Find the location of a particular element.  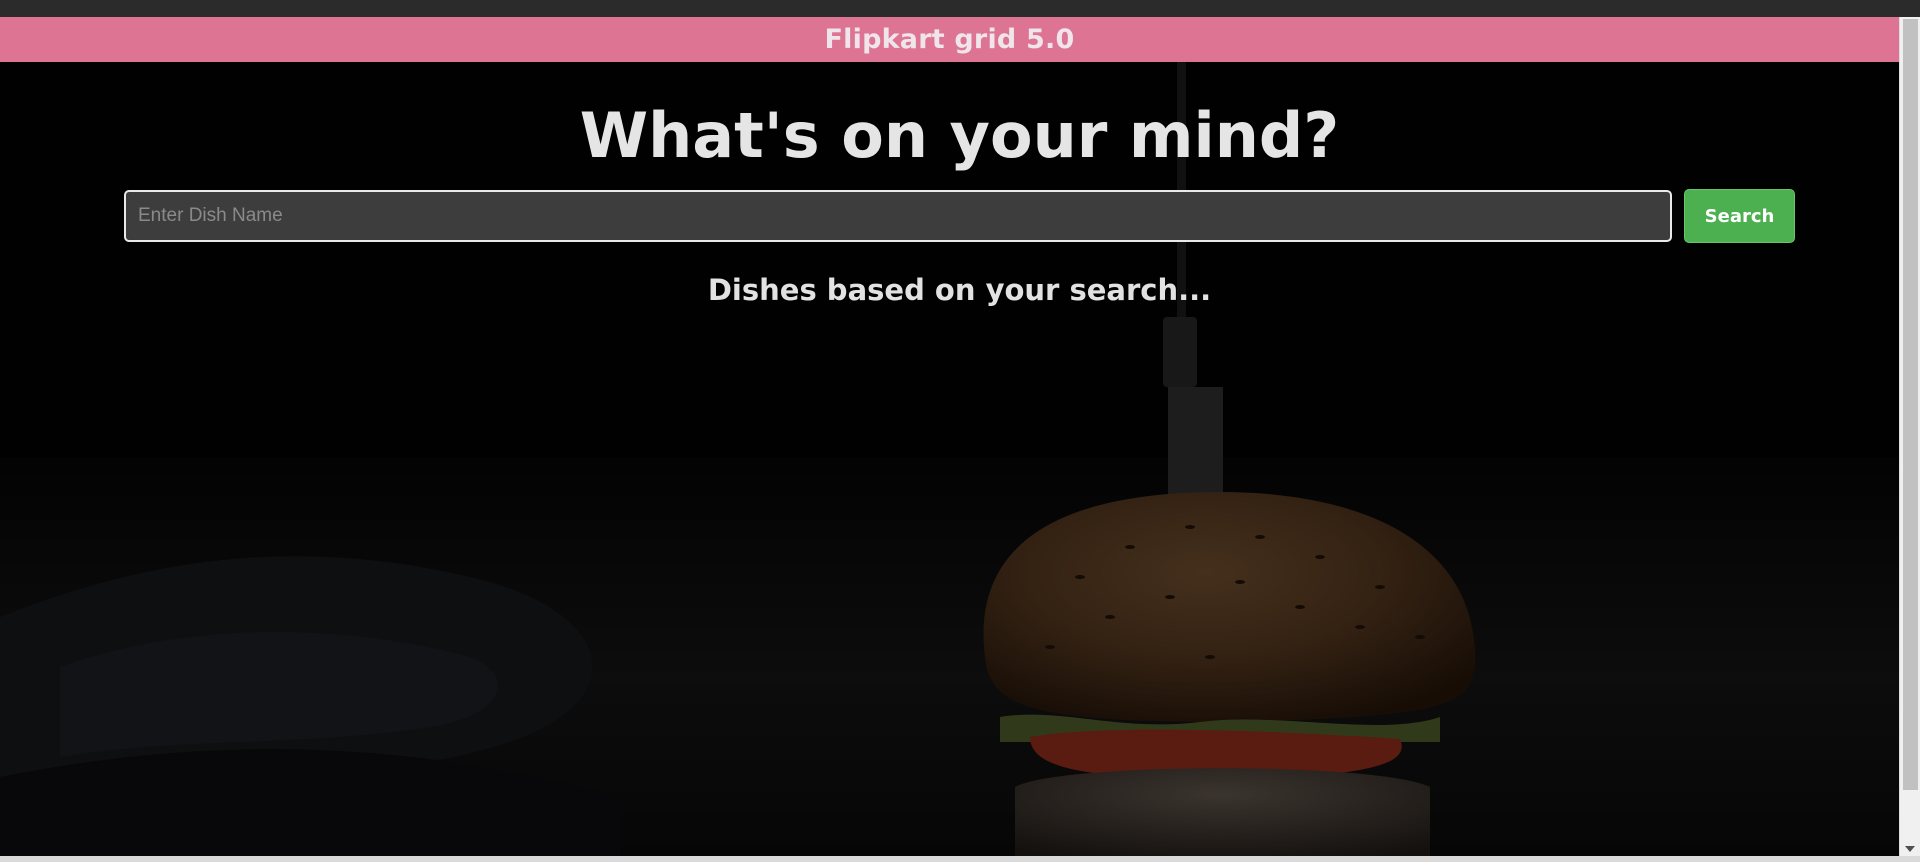

hero-title: What's on your mind? is located at coordinates (959, 135).